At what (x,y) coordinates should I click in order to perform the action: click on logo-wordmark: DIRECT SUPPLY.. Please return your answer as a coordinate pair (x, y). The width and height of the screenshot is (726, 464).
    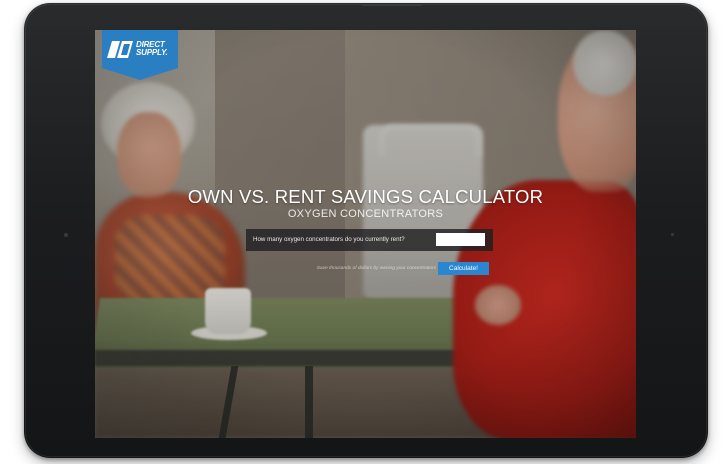
    Looking at the image, I should click on (152, 49).